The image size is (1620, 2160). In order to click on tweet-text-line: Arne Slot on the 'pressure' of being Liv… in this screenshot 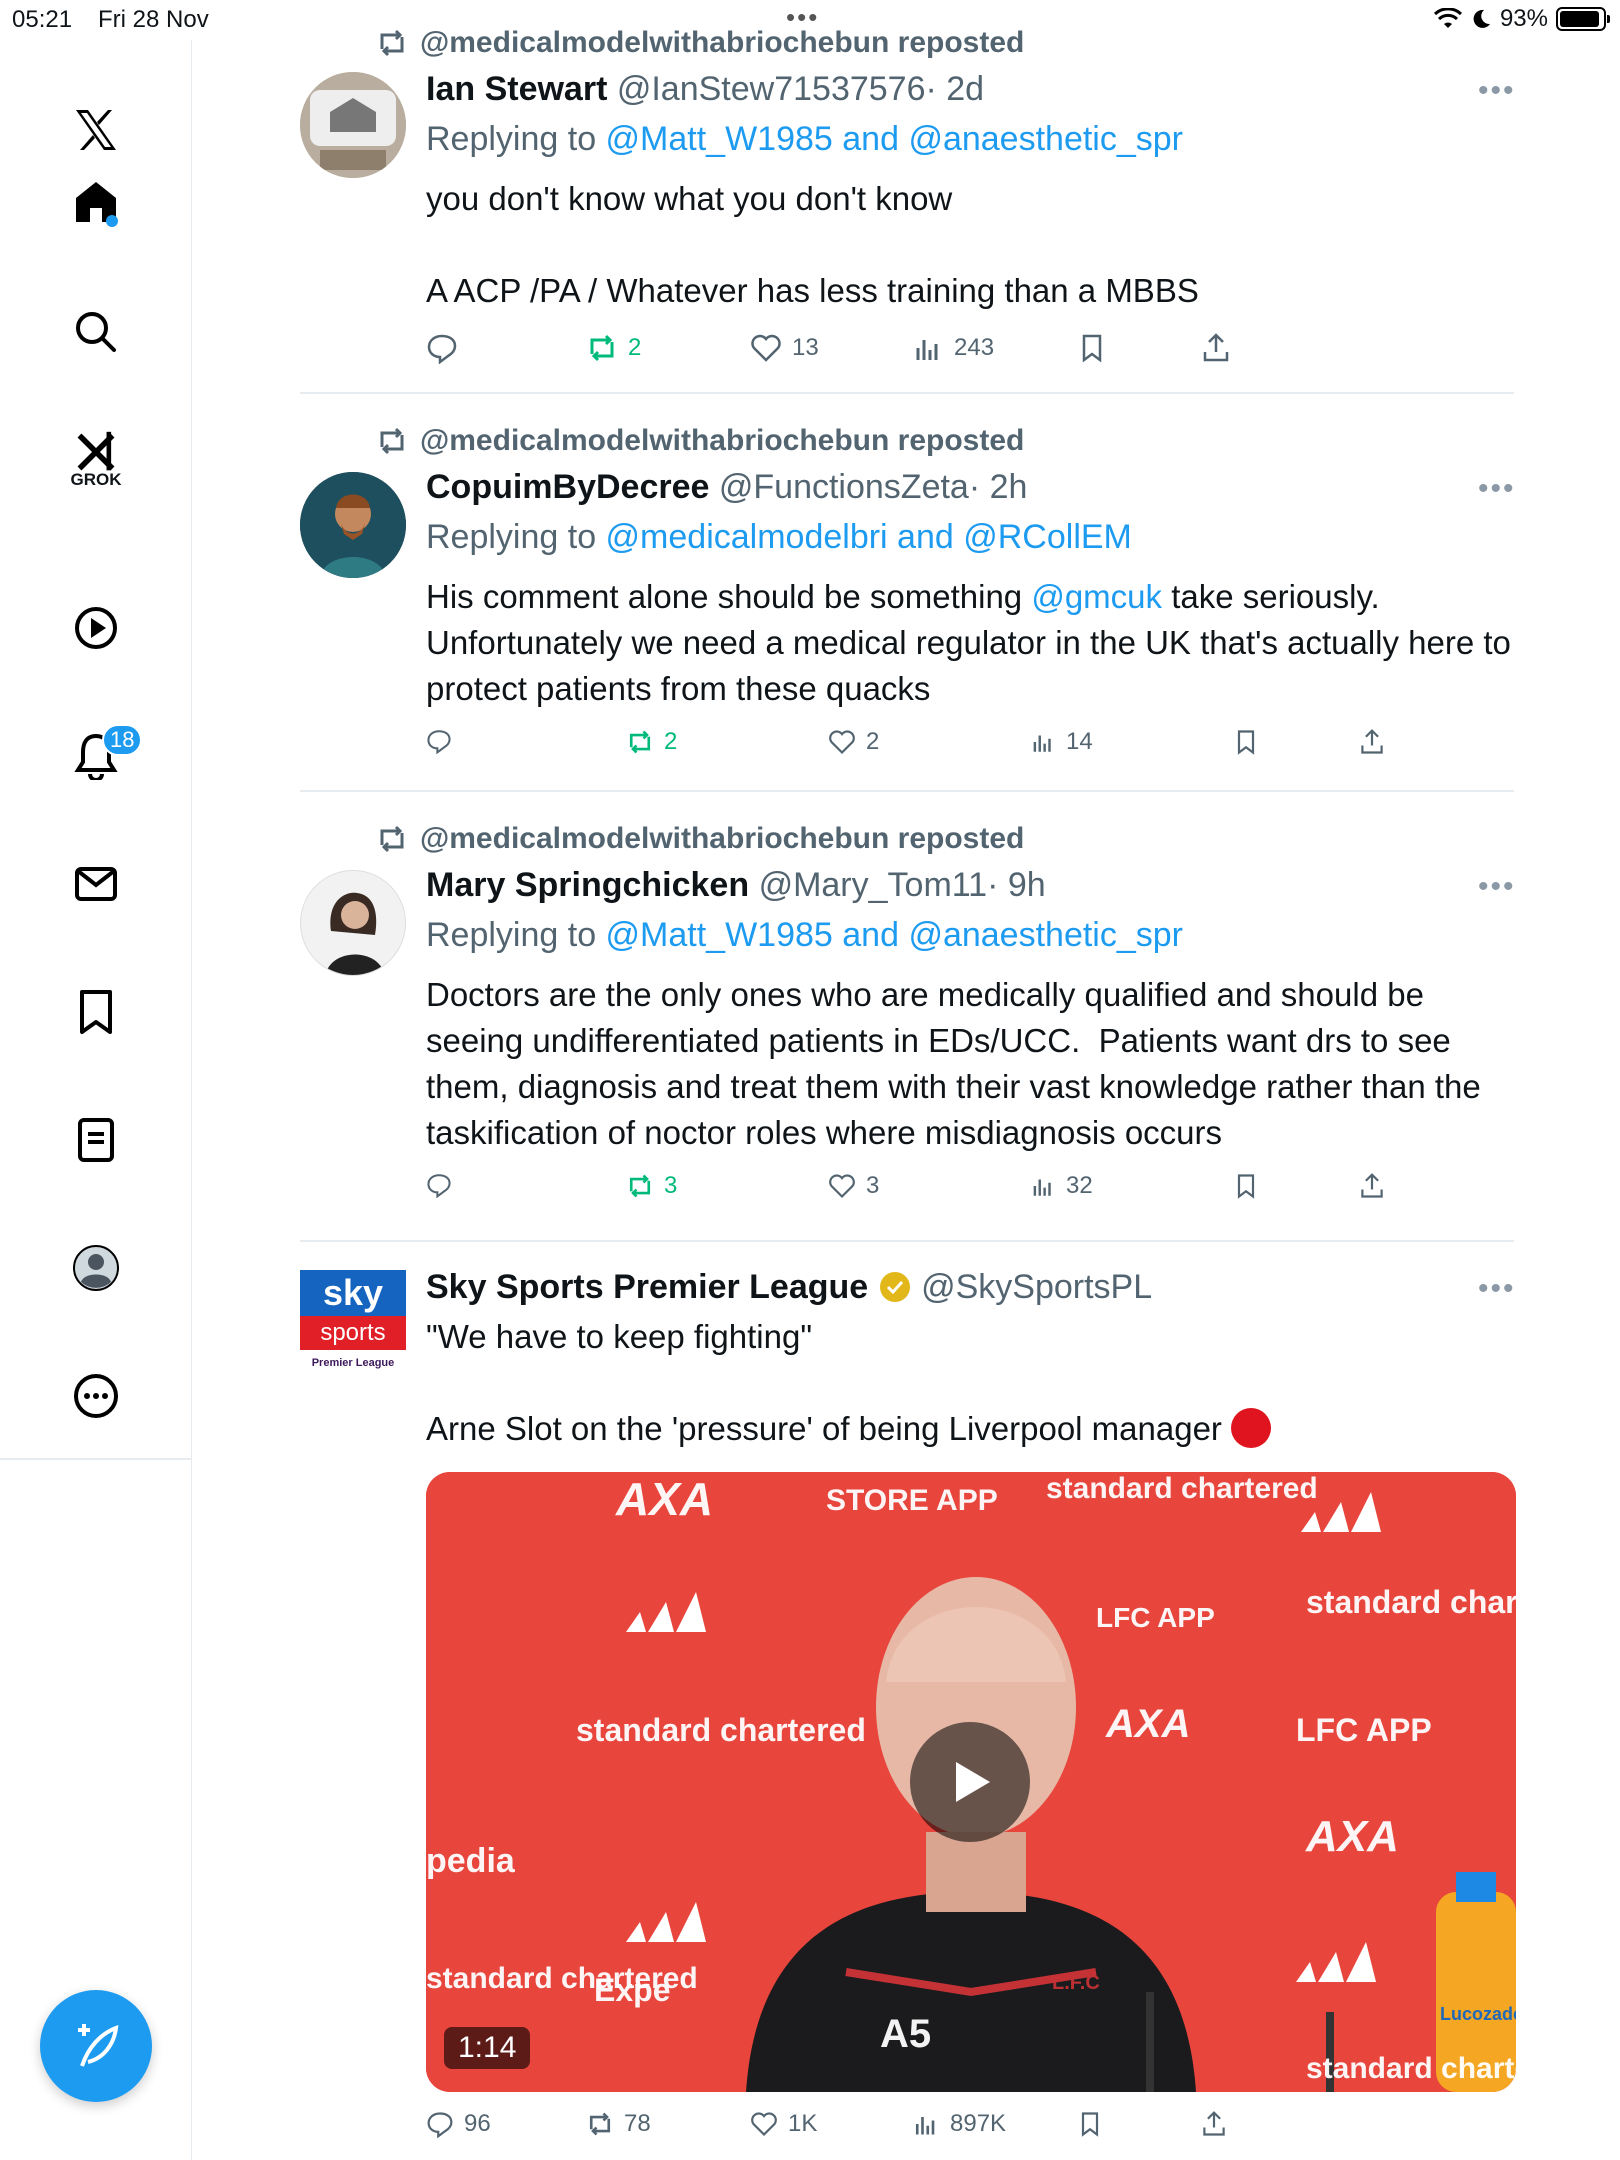, I will do `click(824, 1428)`.